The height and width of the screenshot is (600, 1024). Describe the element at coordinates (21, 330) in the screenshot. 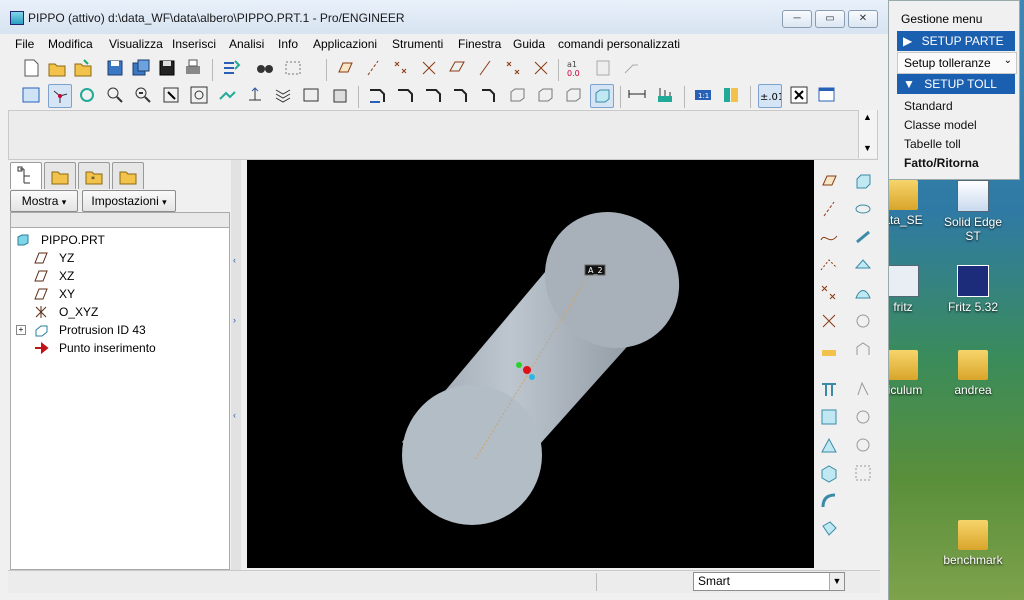

I see `expand-icon: +` at that location.